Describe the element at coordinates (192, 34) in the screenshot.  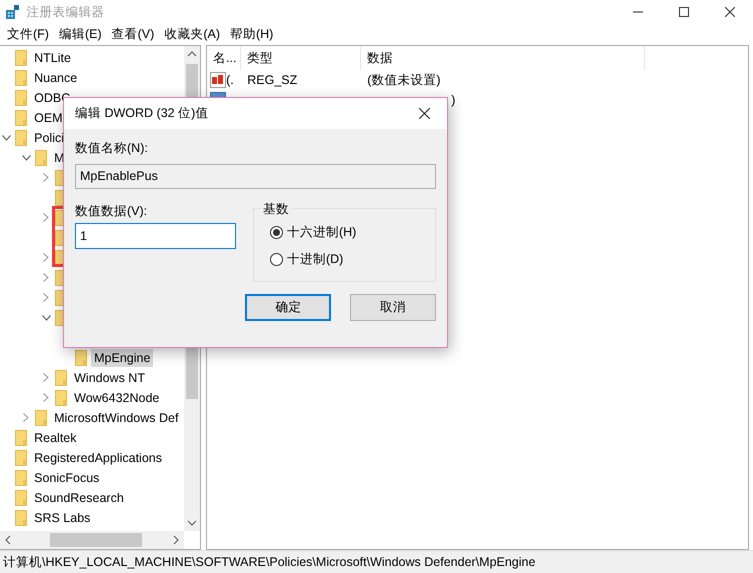
I see `menu-item: 收藏夹(A)` at that location.